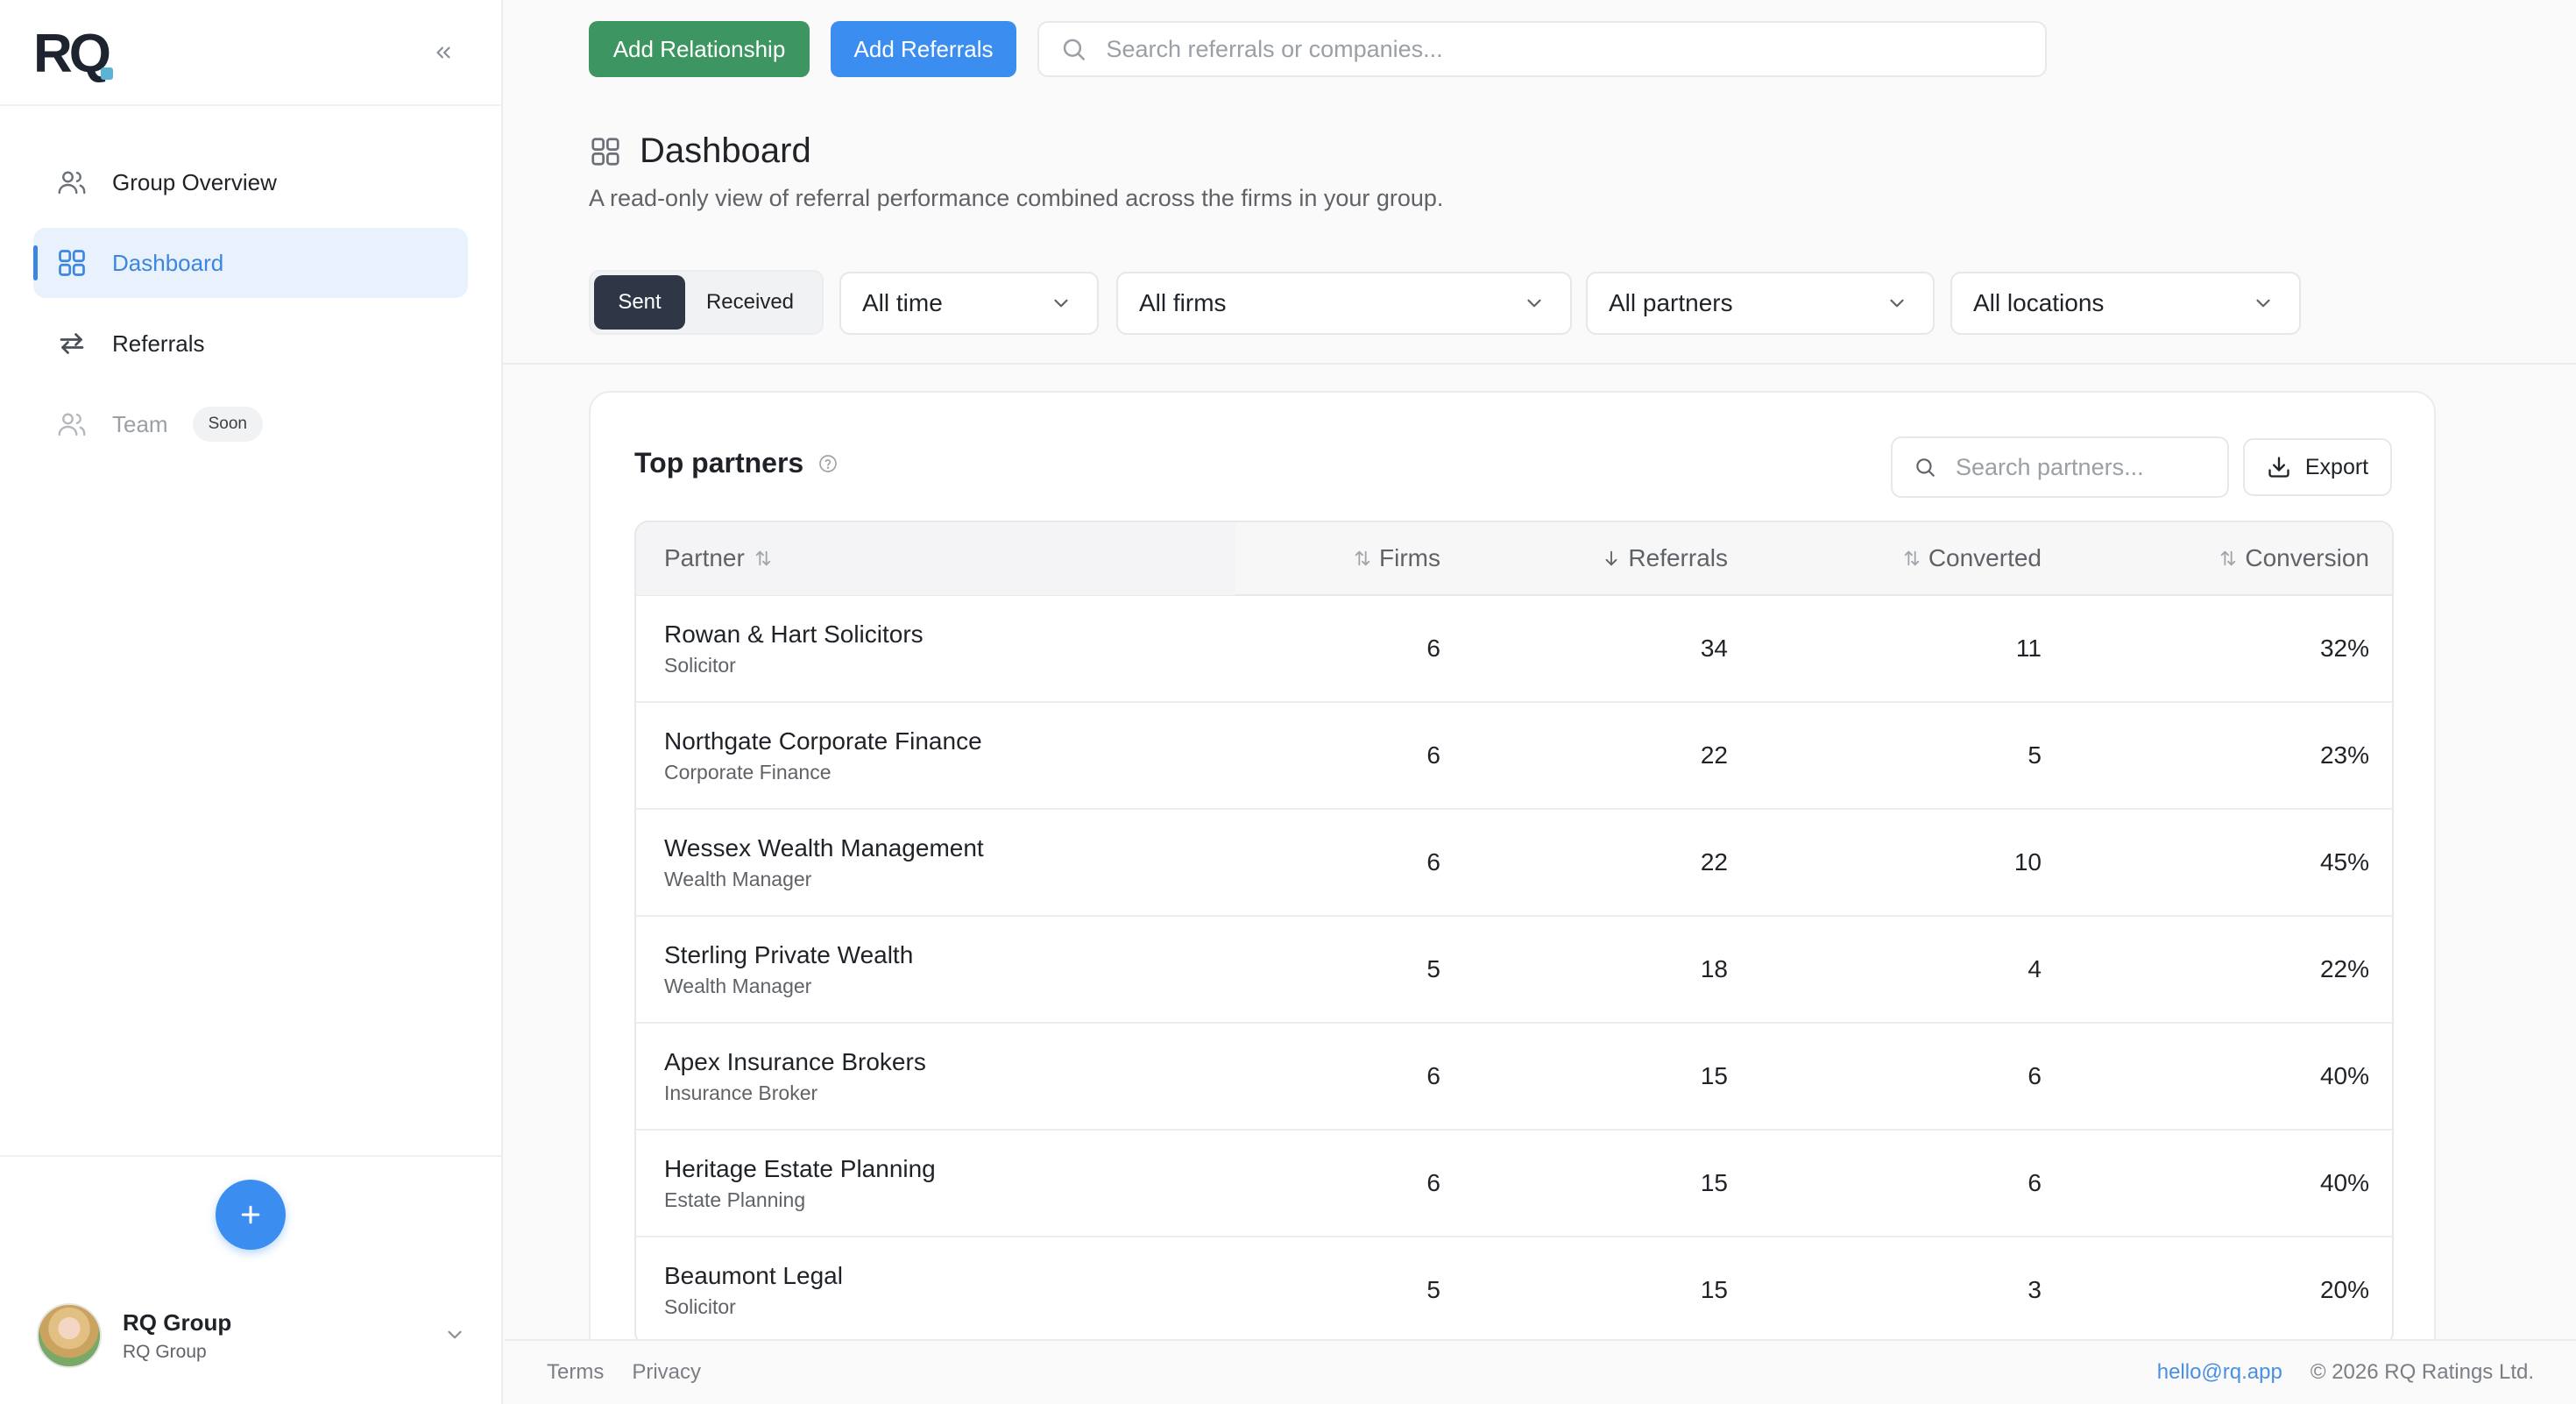 Image resolution: width=2576 pixels, height=1404 pixels. What do you see at coordinates (250, 1279) in the screenshot?
I see `sidebar-footer: RQ Group RQ Group` at bounding box center [250, 1279].